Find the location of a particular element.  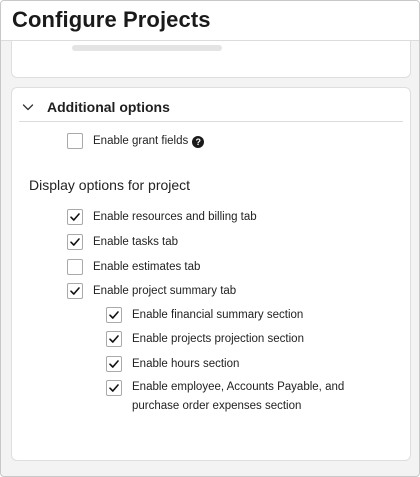

option-label: Enable project summary tab is located at coordinates (165, 291).